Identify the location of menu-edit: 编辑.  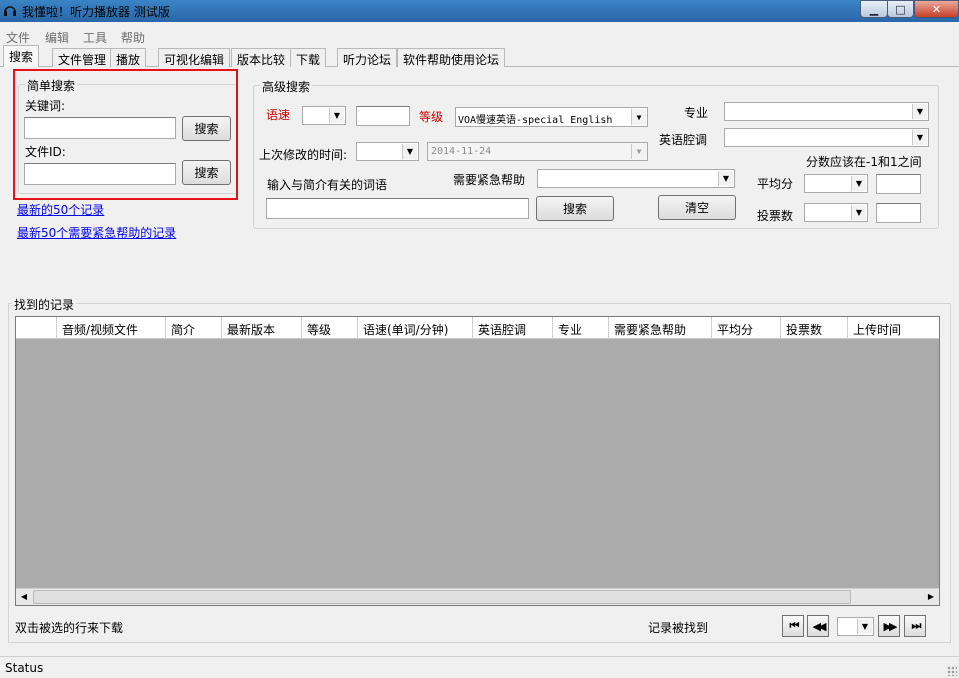
(57, 37).